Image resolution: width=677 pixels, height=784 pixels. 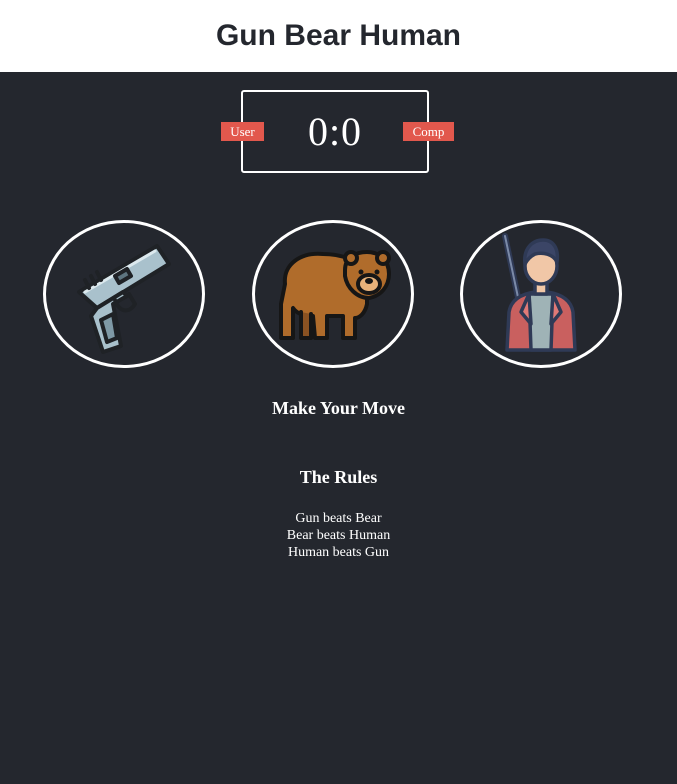 I want to click on hunter-icon, so click(x=539, y=292).